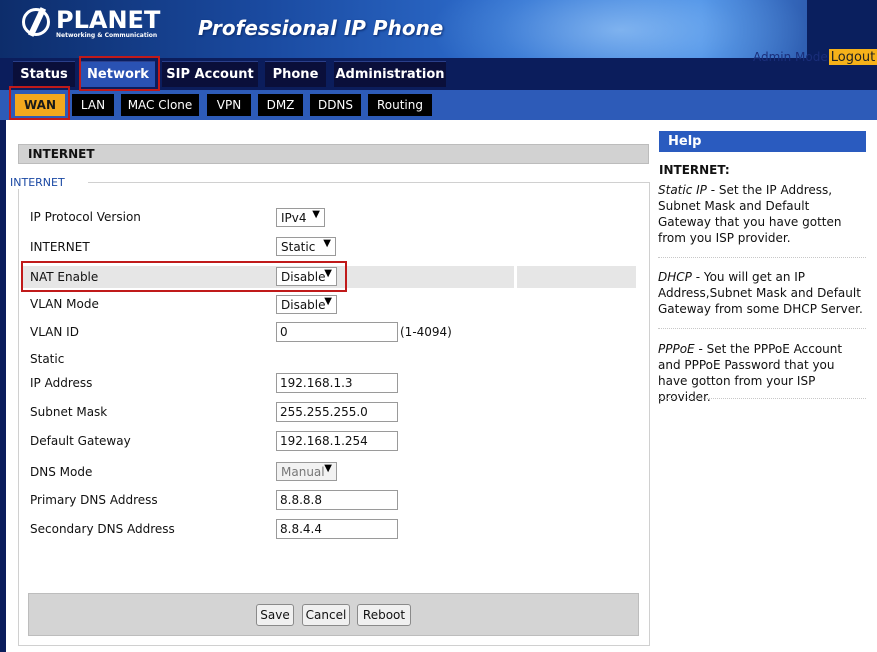  I want to click on vlan-mode-value: Disable, so click(303, 304).